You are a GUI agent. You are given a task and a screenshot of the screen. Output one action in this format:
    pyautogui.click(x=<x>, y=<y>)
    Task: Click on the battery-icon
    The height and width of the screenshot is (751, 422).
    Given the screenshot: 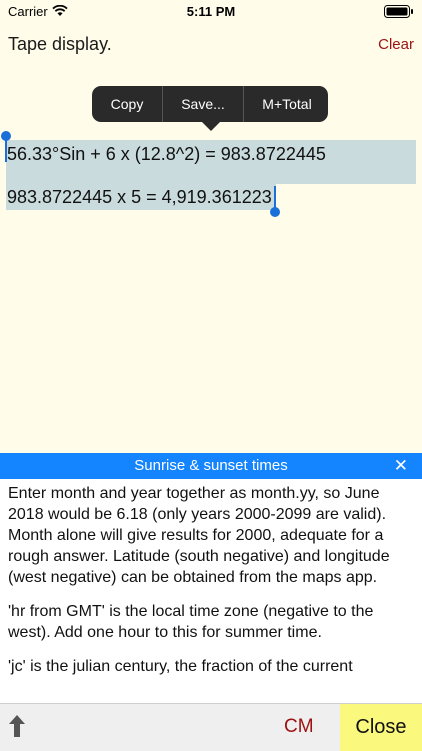 What is the action you would take?
    pyautogui.click(x=398, y=11)
    